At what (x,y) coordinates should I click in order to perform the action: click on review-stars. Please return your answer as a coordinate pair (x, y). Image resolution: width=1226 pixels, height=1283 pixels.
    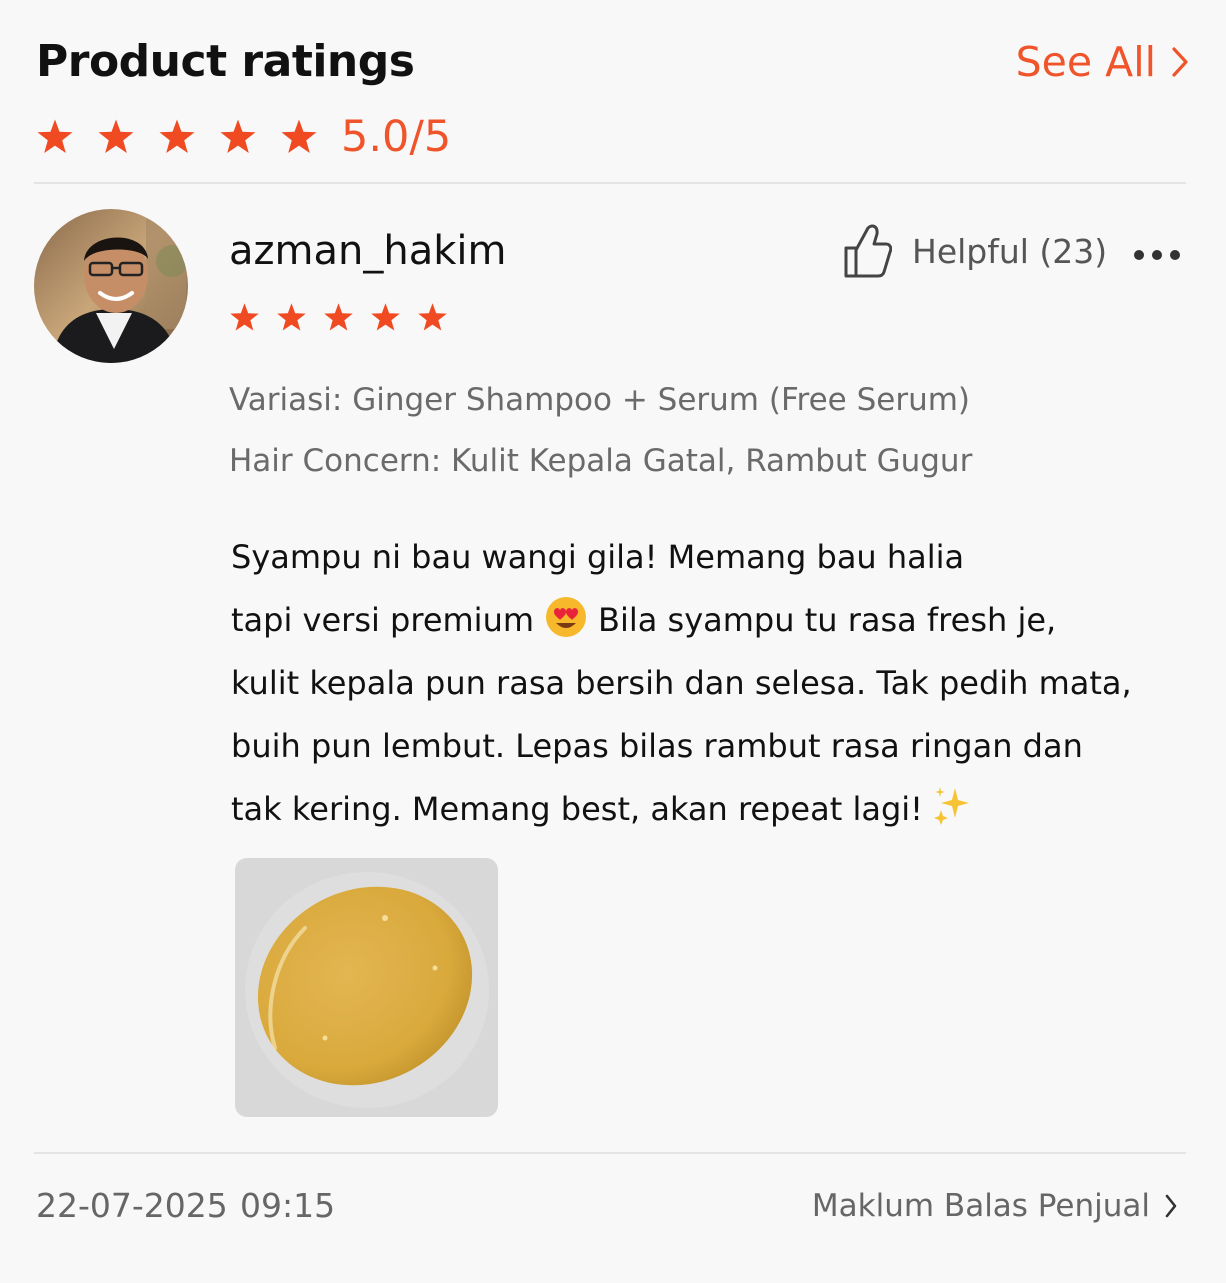
    Looking at the image, I should click on (346, 317).